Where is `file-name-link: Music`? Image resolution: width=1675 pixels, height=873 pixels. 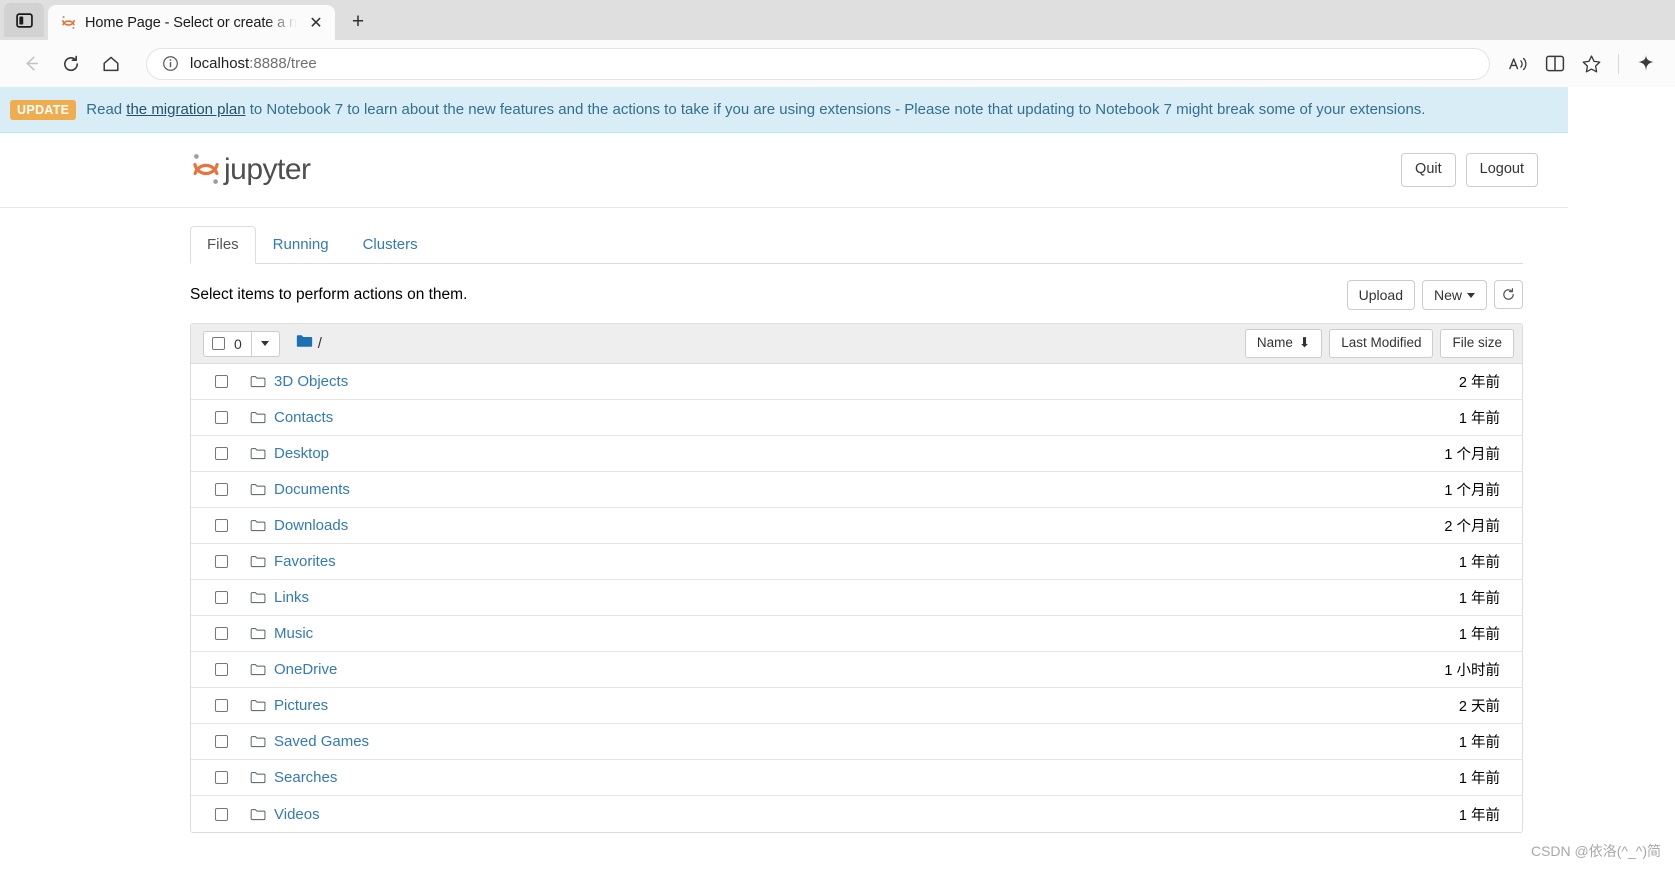
file-name-link: Music is located at coordinates (293, 633).